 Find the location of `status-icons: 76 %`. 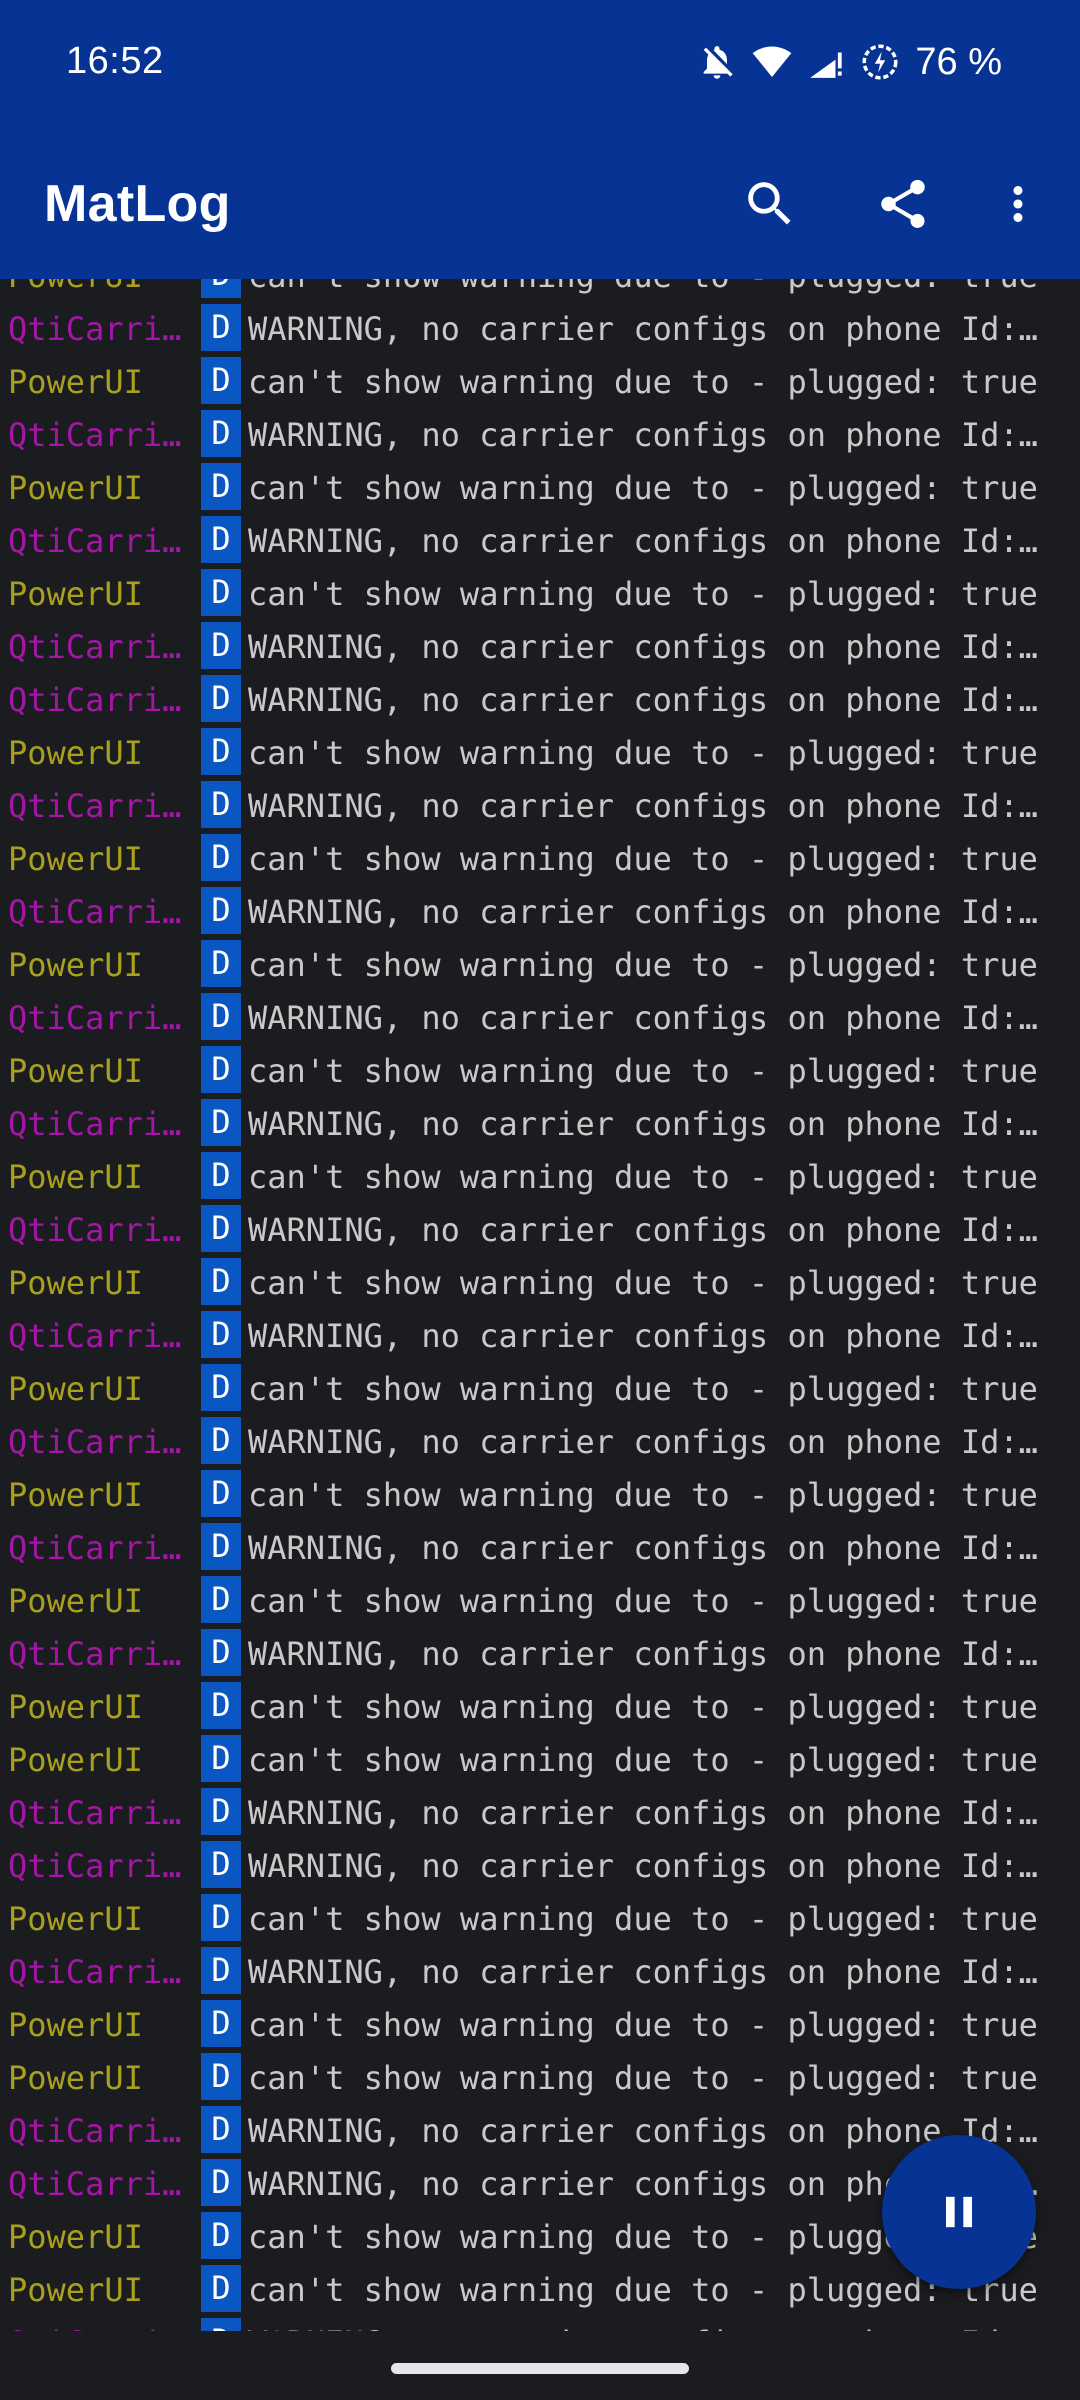

status-icons: 76 % is located at coordinates (849, 62).